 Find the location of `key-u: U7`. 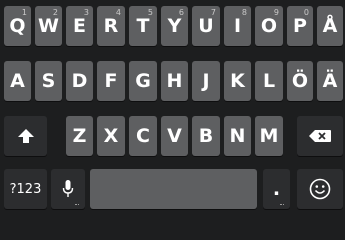

key-u: U7 is located at coordinates (206, 26).